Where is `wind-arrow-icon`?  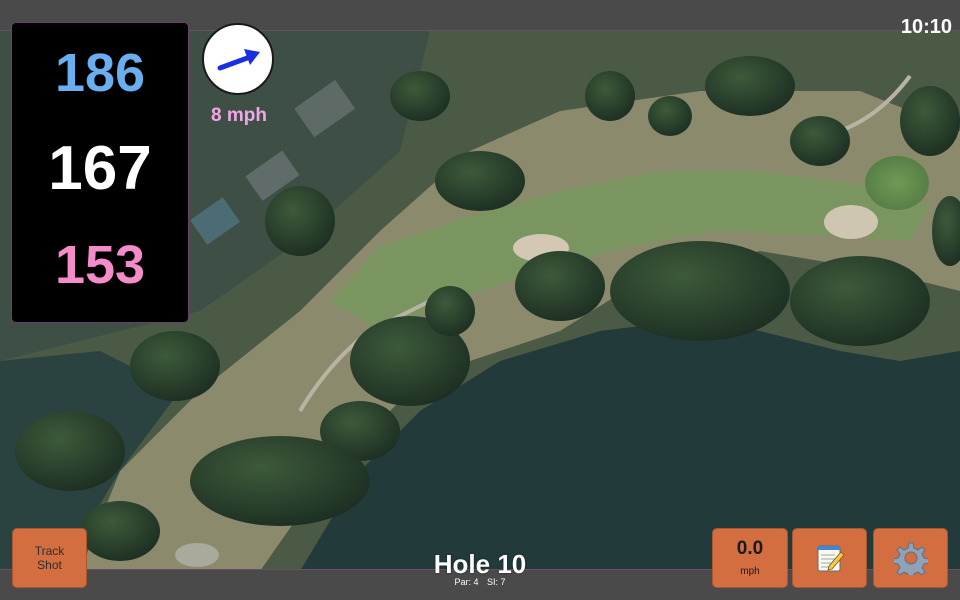
wind-arrow-icon is located at coordinates (238, 60).